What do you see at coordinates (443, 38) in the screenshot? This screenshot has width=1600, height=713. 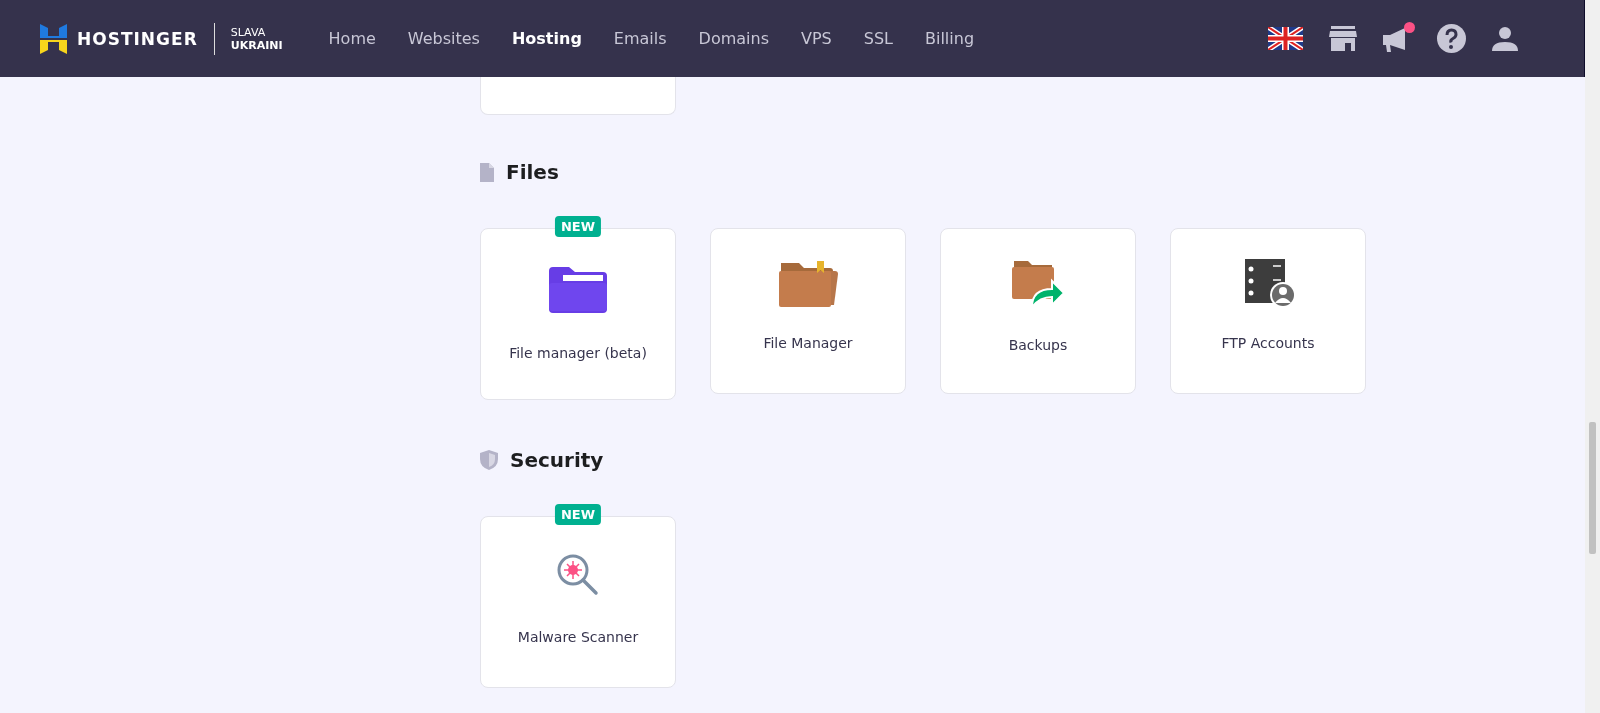 I see `nav-link: Websites` at bounding box center [443, 38].